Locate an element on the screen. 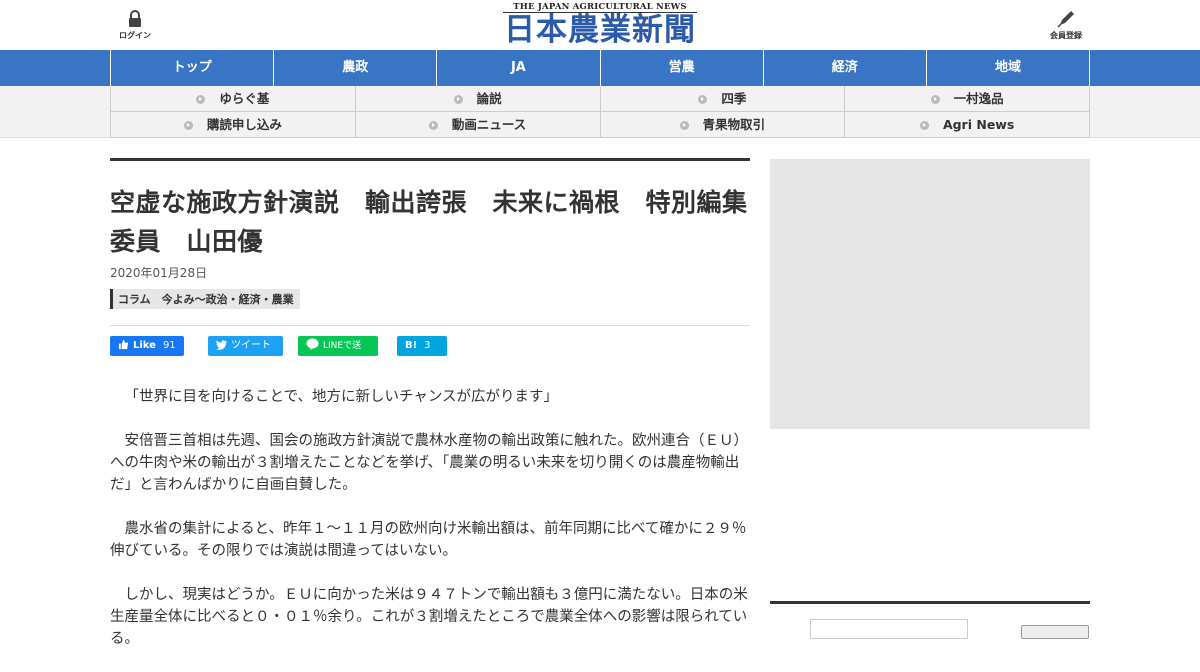 This screenshot has height=672, width=1200. divider is located at coordinates (430, 325).